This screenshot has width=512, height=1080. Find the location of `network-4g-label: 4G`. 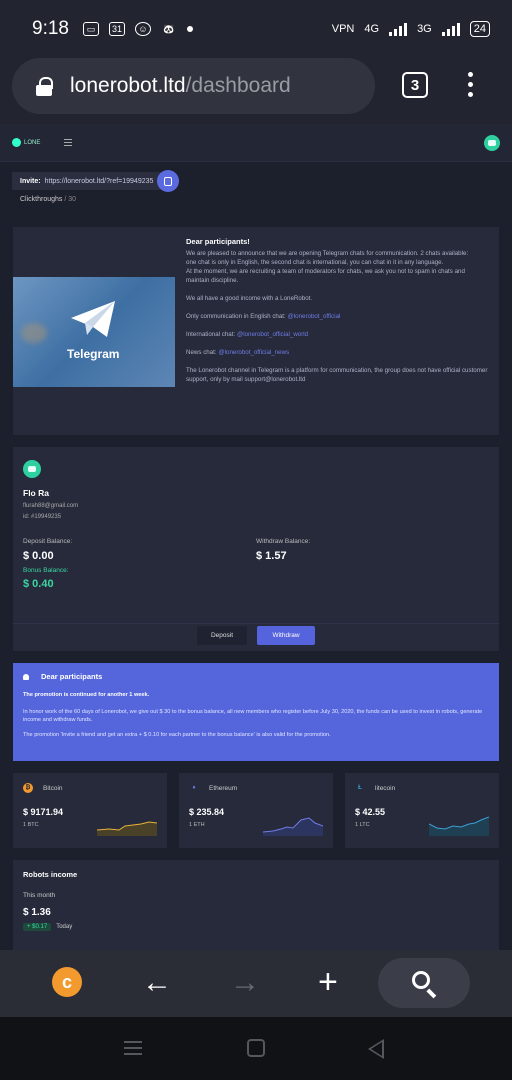

network-4g-label: 4G is located at coordinates (372, 29).